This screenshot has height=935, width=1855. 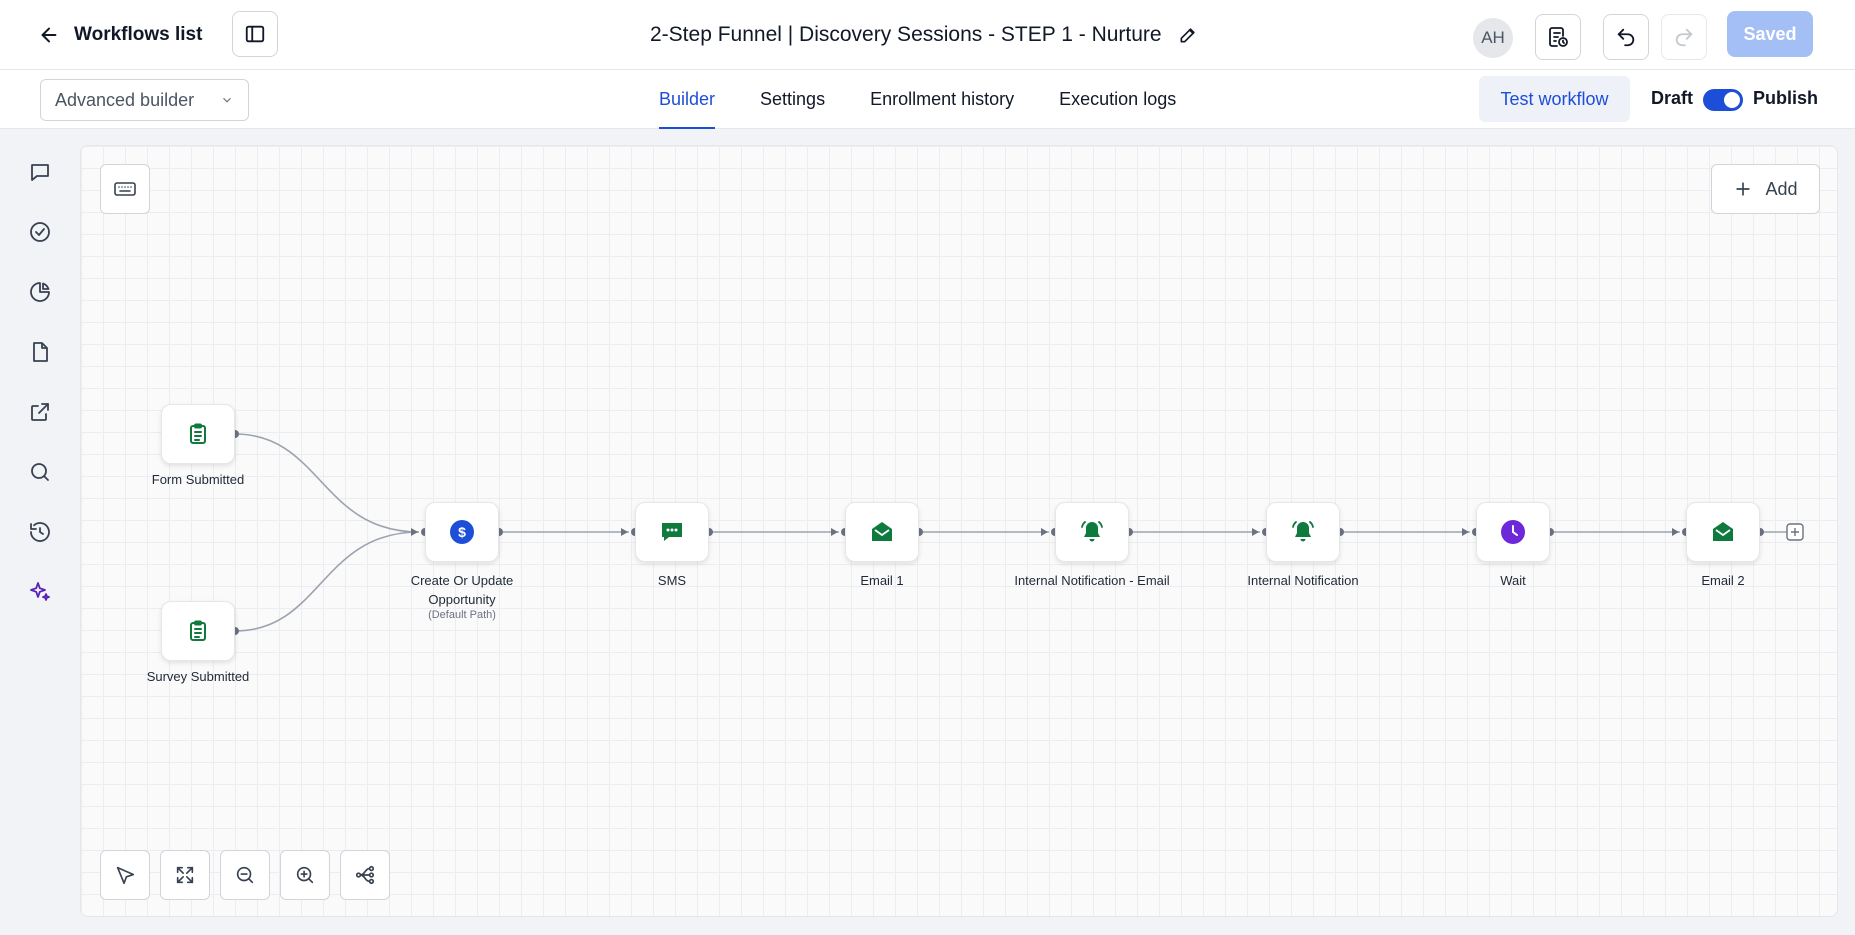 I want to click on document-icon, so click(x=40, y=352).